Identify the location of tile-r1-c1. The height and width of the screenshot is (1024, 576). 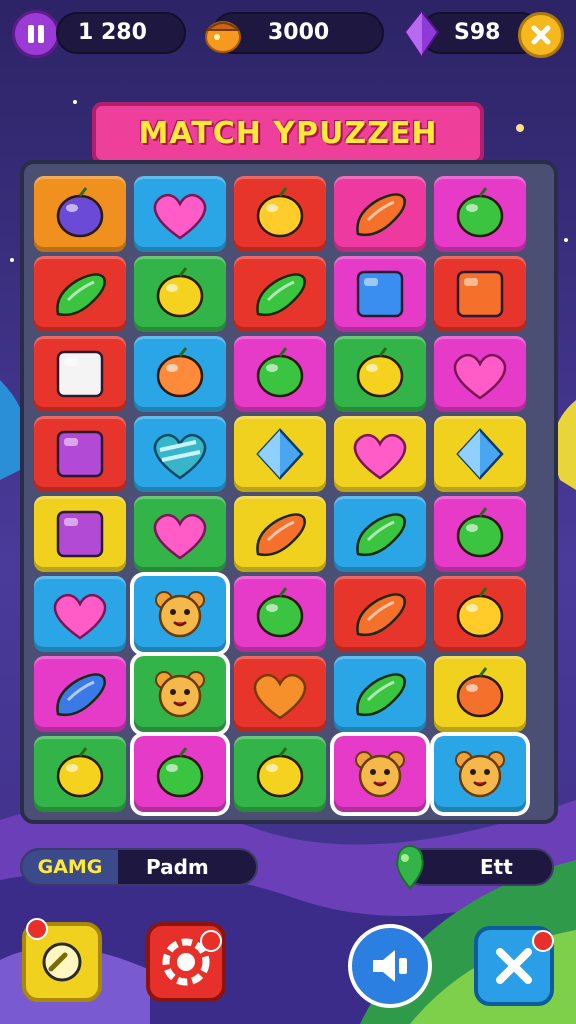
(80, 214).